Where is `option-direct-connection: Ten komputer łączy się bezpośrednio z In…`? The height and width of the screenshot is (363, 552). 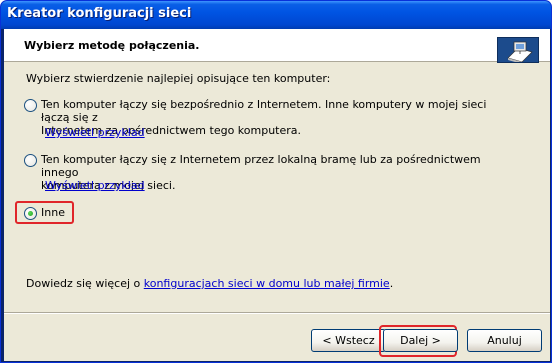
option-direct-connection: Ten komputer łączy się bezpośrednio z In… is located at coordinates (259, 118).